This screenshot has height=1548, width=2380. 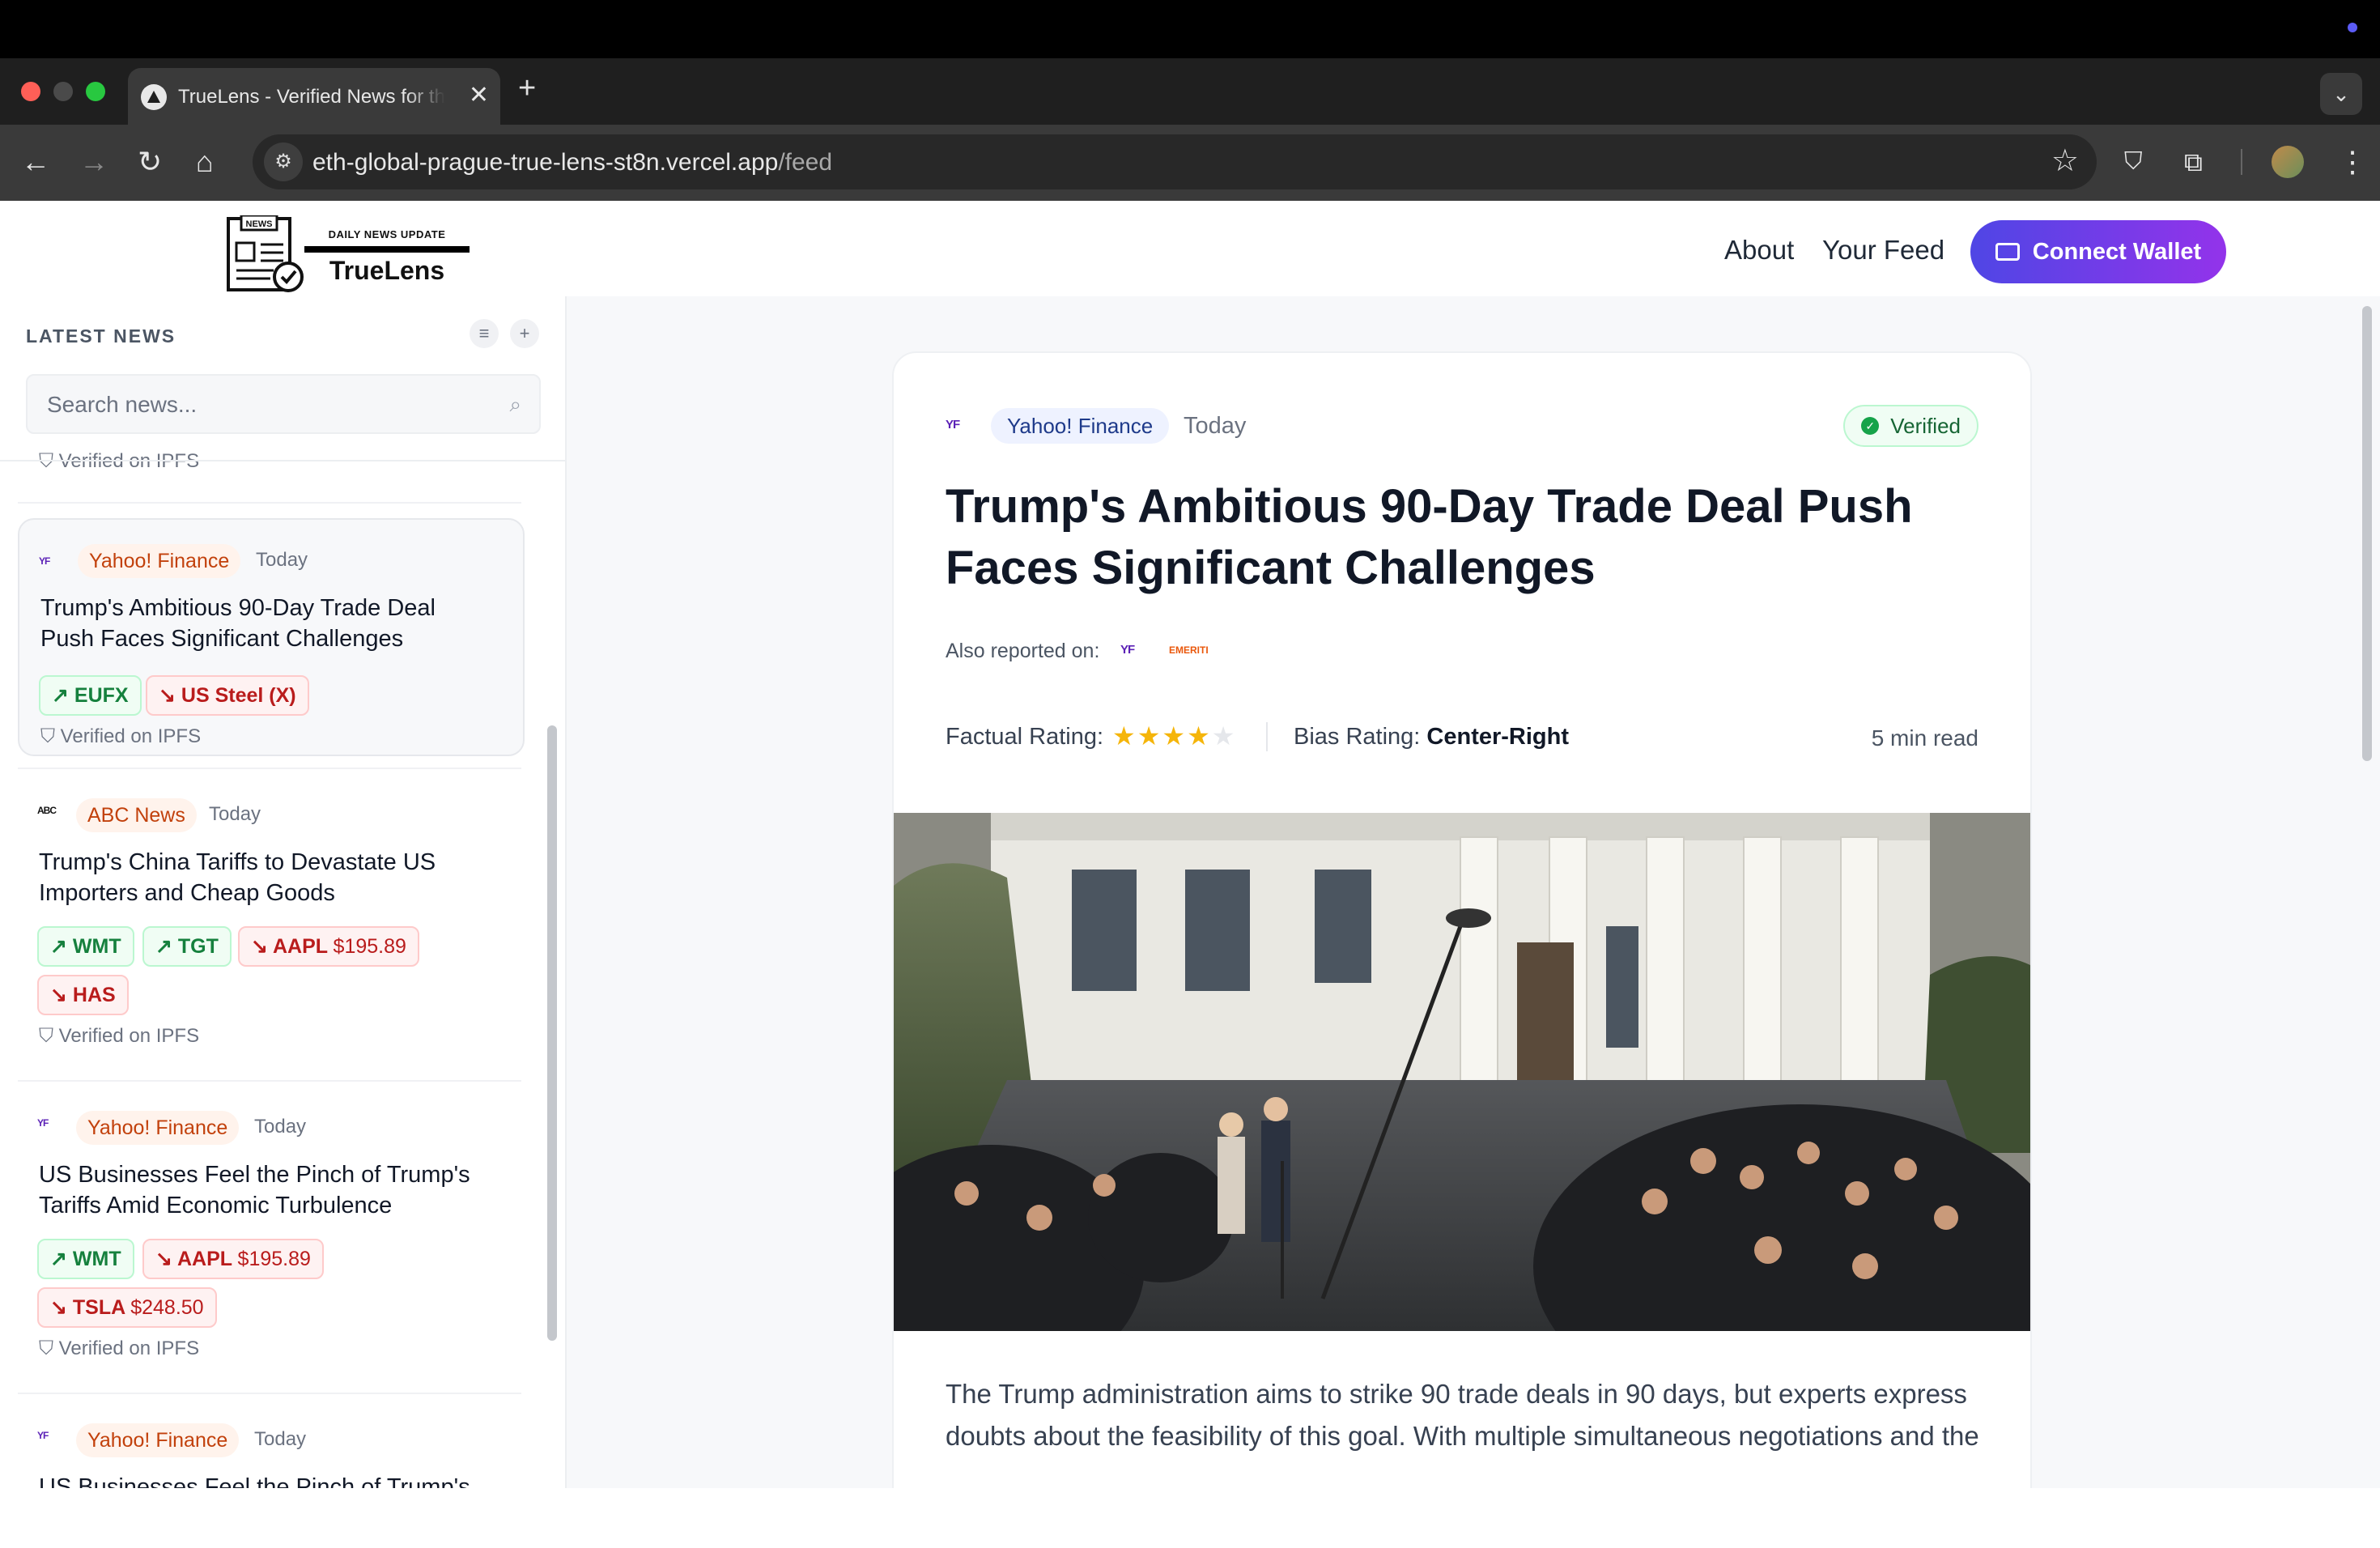 What do you see at coordinates (47, 811) in the screenshot?
I see `abc-news-logo-icon: ABC` at bounding box center [47, 811].